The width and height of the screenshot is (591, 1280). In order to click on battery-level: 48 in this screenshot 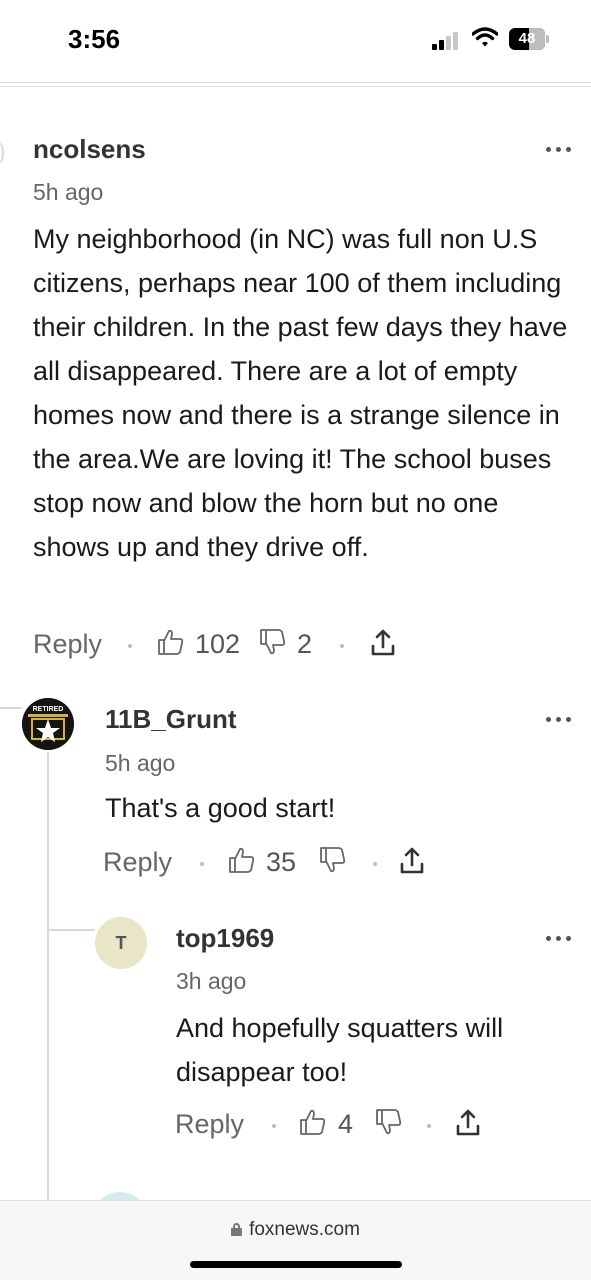, I will do `click(527, 38)`.